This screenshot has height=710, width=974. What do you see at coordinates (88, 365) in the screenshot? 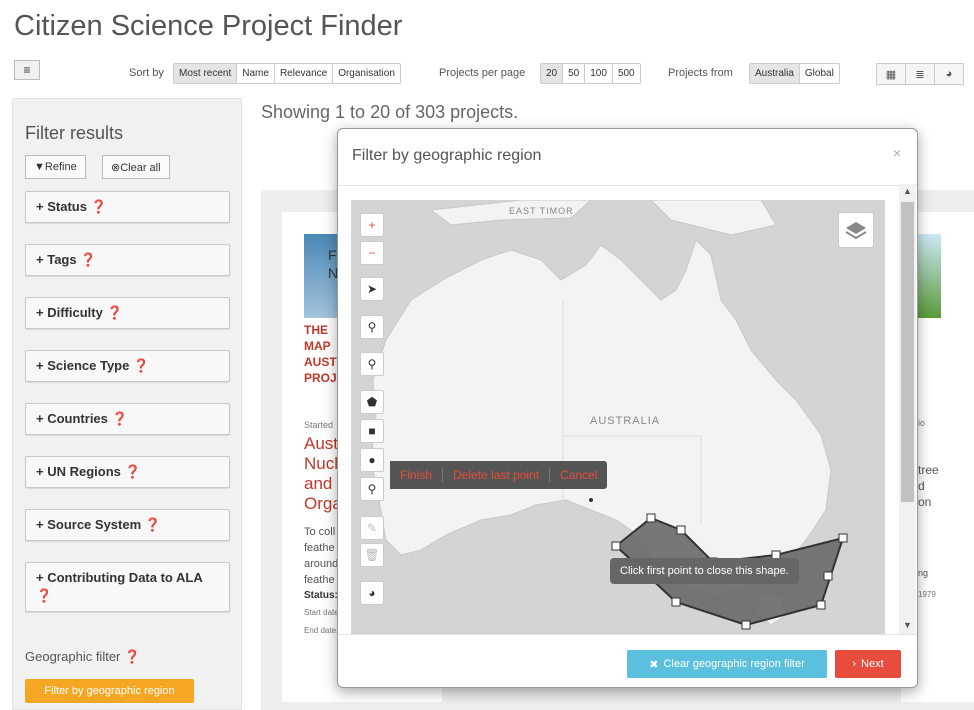
I see `facet-label: Science Type` at bounding box center [88, 365].